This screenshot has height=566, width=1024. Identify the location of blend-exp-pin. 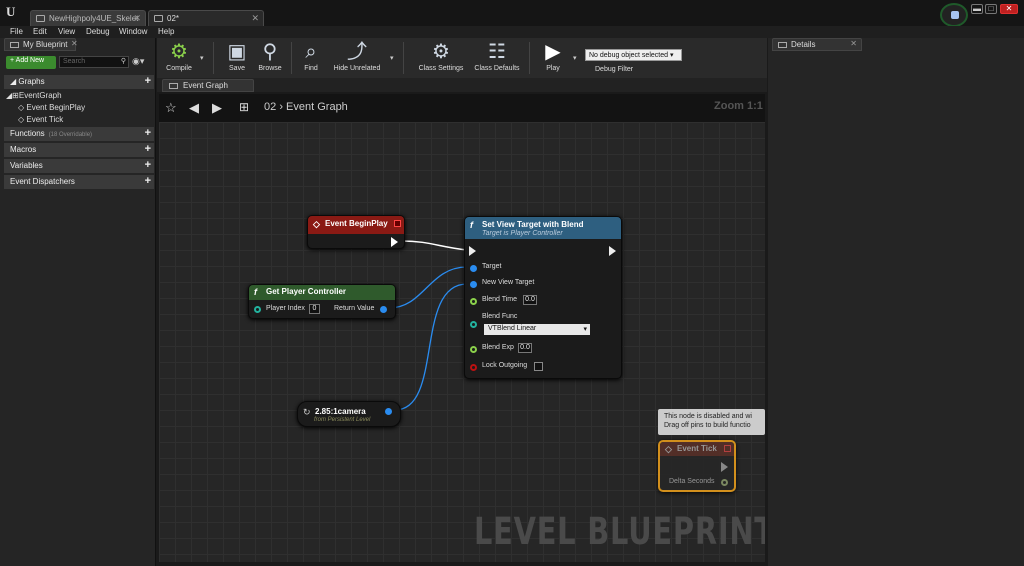
(473, 349).